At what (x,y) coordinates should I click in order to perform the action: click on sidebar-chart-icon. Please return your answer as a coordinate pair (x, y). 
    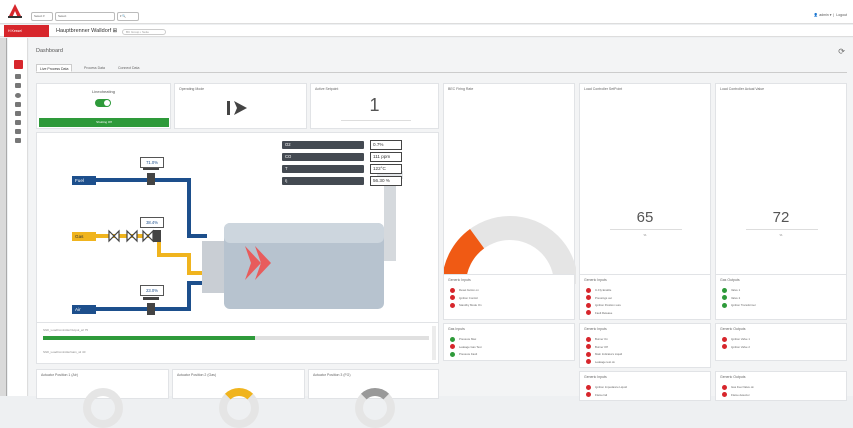
    Looking at the image, I should click on (18, 113).